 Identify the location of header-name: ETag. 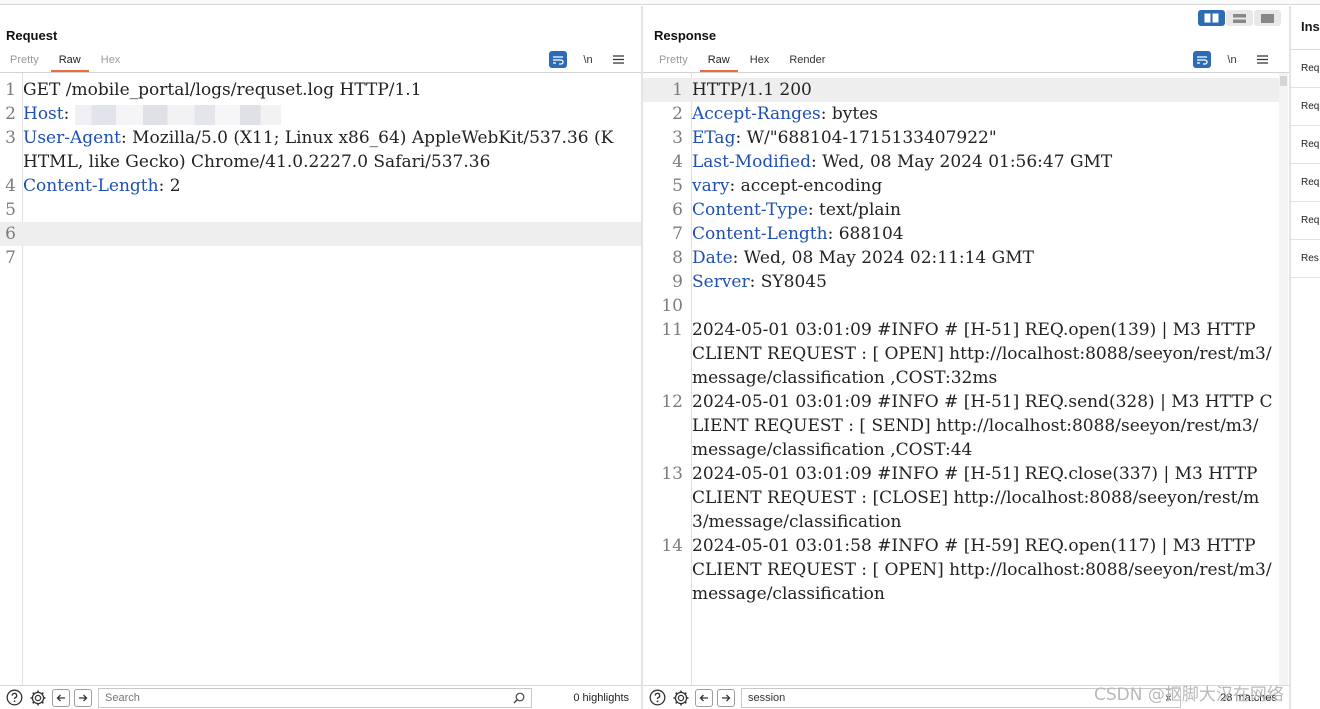
(714, 138).